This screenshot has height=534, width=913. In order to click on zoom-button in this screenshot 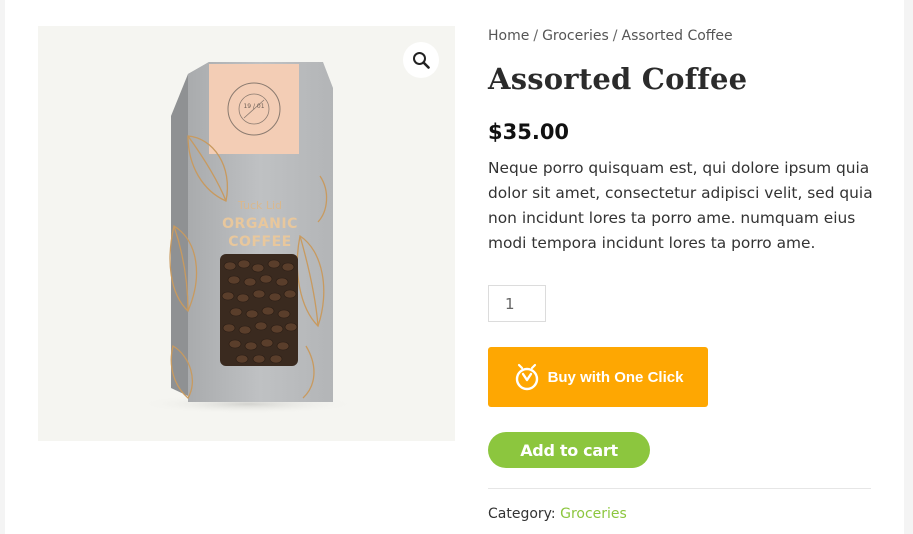, I will do `click(421, 60)`.